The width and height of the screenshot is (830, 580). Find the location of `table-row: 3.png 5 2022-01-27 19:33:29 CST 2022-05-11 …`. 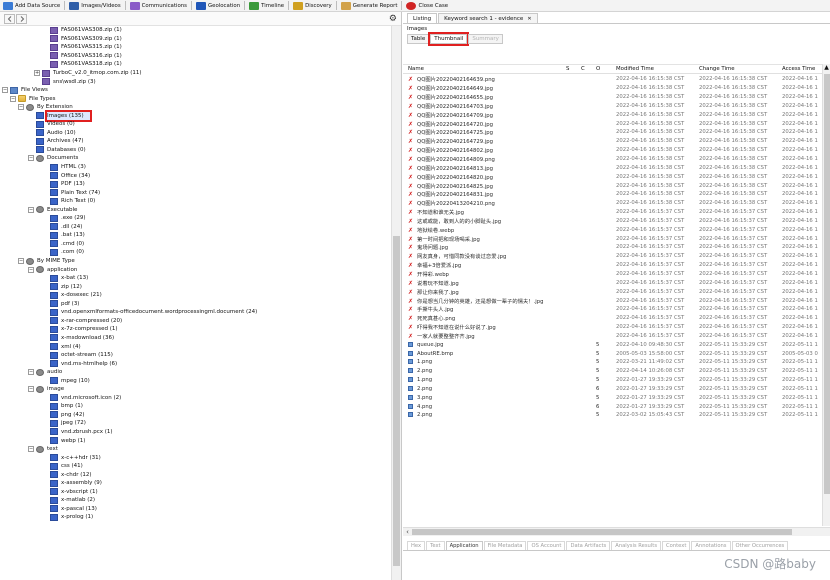

table-row: 3.png 5 2022-01-27 19:33:29 CST 2022-05-11 … is located at coordinates (616, 397).